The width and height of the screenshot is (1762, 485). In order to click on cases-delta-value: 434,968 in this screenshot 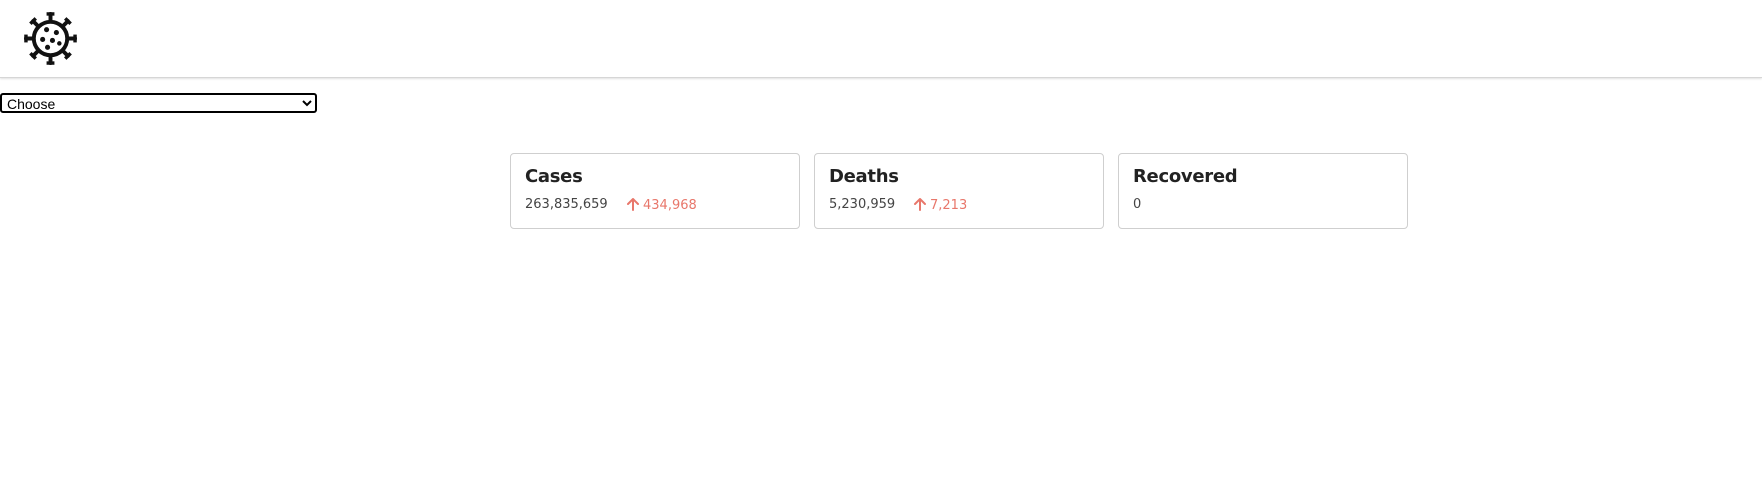, I will do `click(670, 205)`.